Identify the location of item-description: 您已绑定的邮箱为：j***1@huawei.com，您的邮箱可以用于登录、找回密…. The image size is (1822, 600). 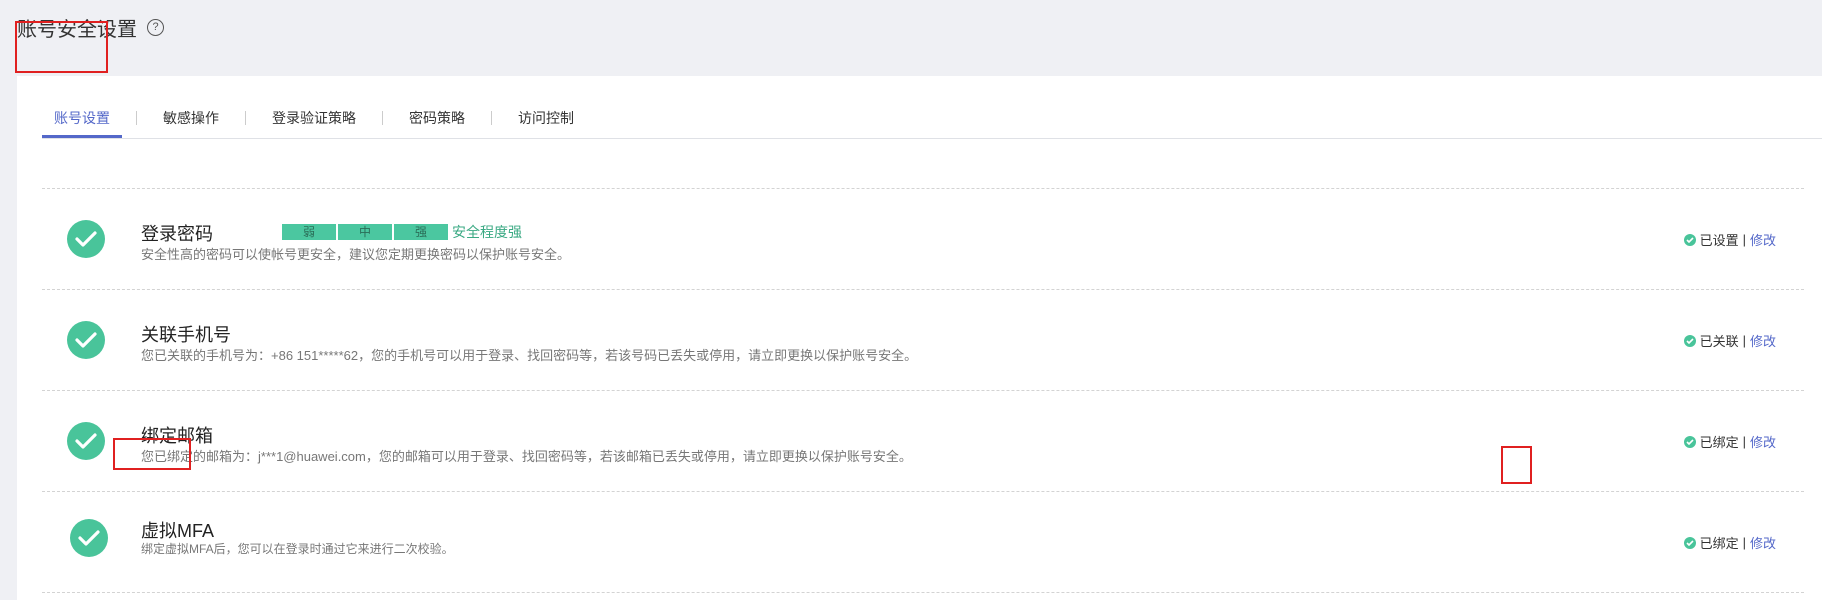
(526, 456).